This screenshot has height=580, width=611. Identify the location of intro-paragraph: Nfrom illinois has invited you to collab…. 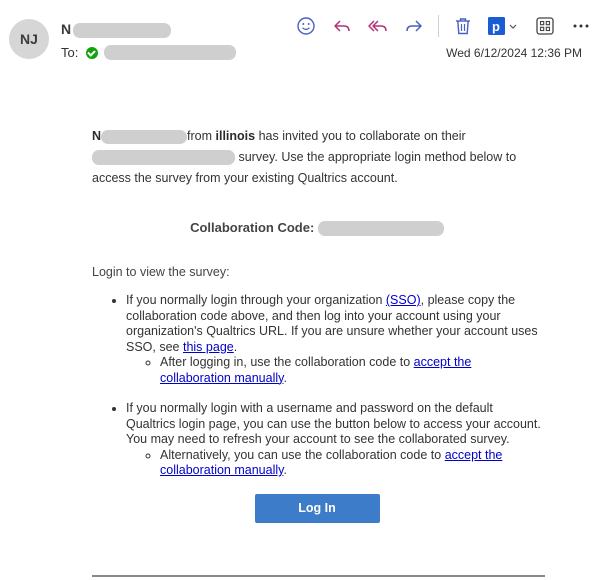
(317, 157).